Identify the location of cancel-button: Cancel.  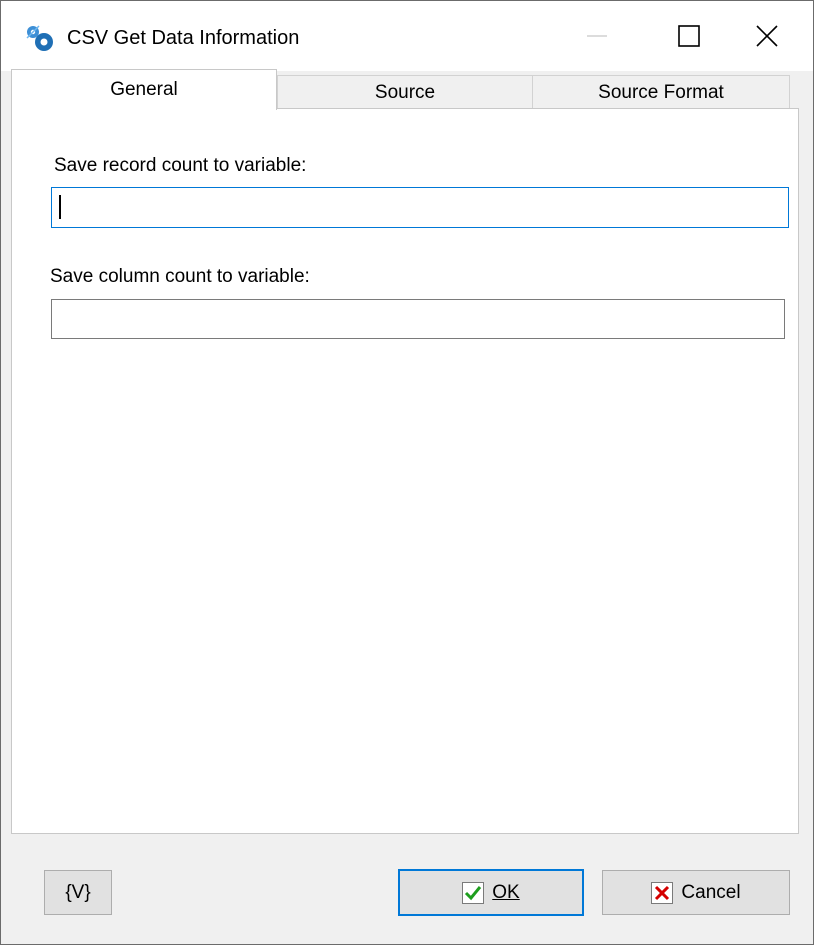
(696, 892).